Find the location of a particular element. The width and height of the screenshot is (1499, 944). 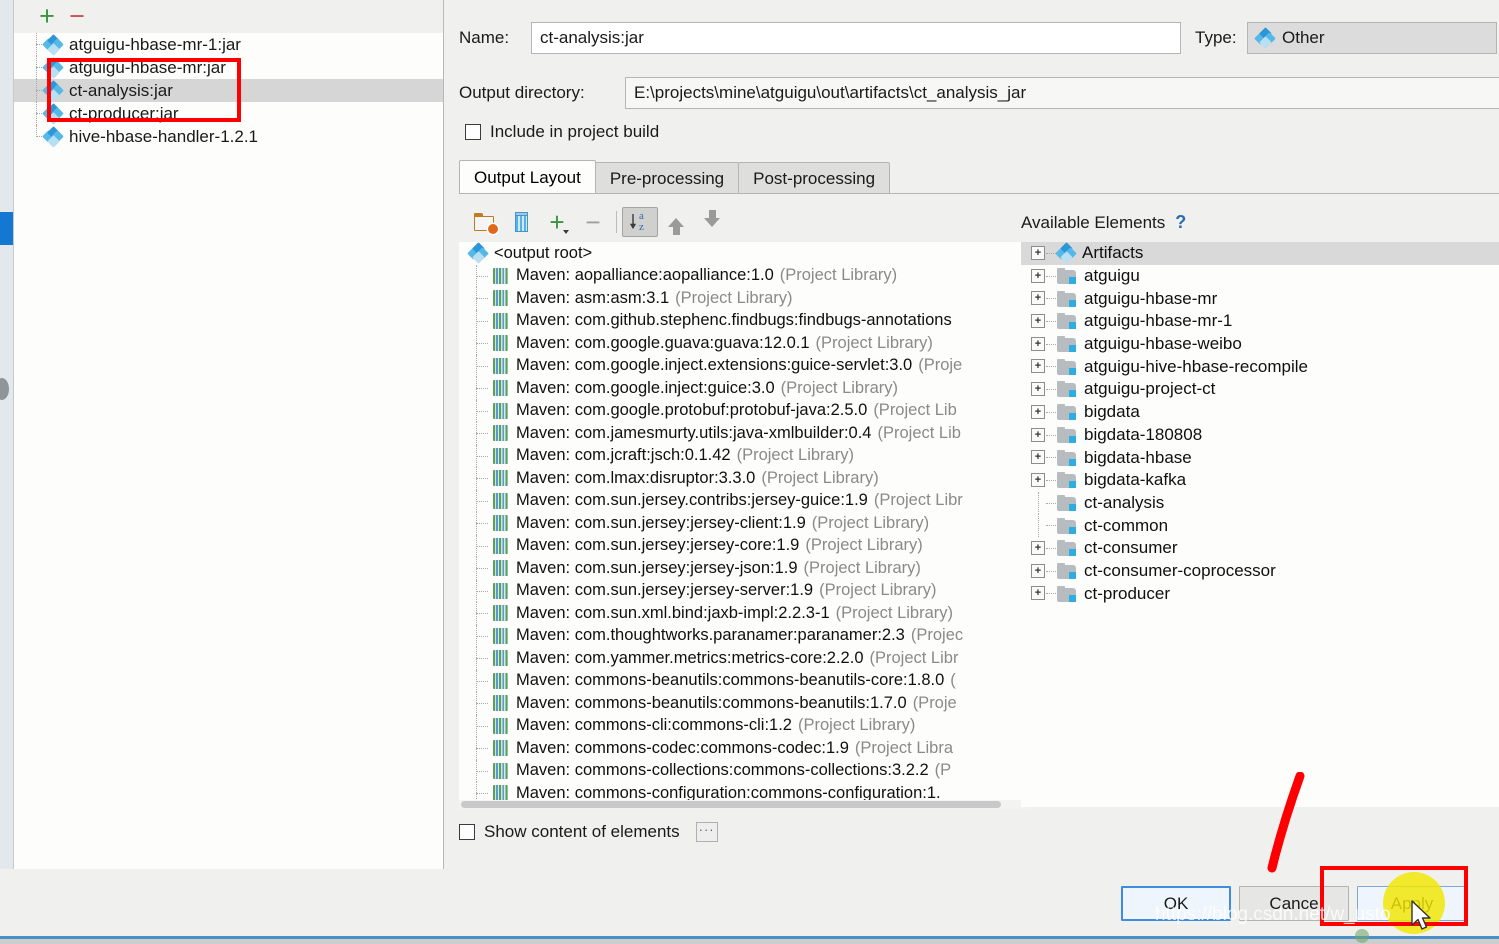

available-element-row: + ct-consumer-coprocessor is located at coordinates (1260, 571).